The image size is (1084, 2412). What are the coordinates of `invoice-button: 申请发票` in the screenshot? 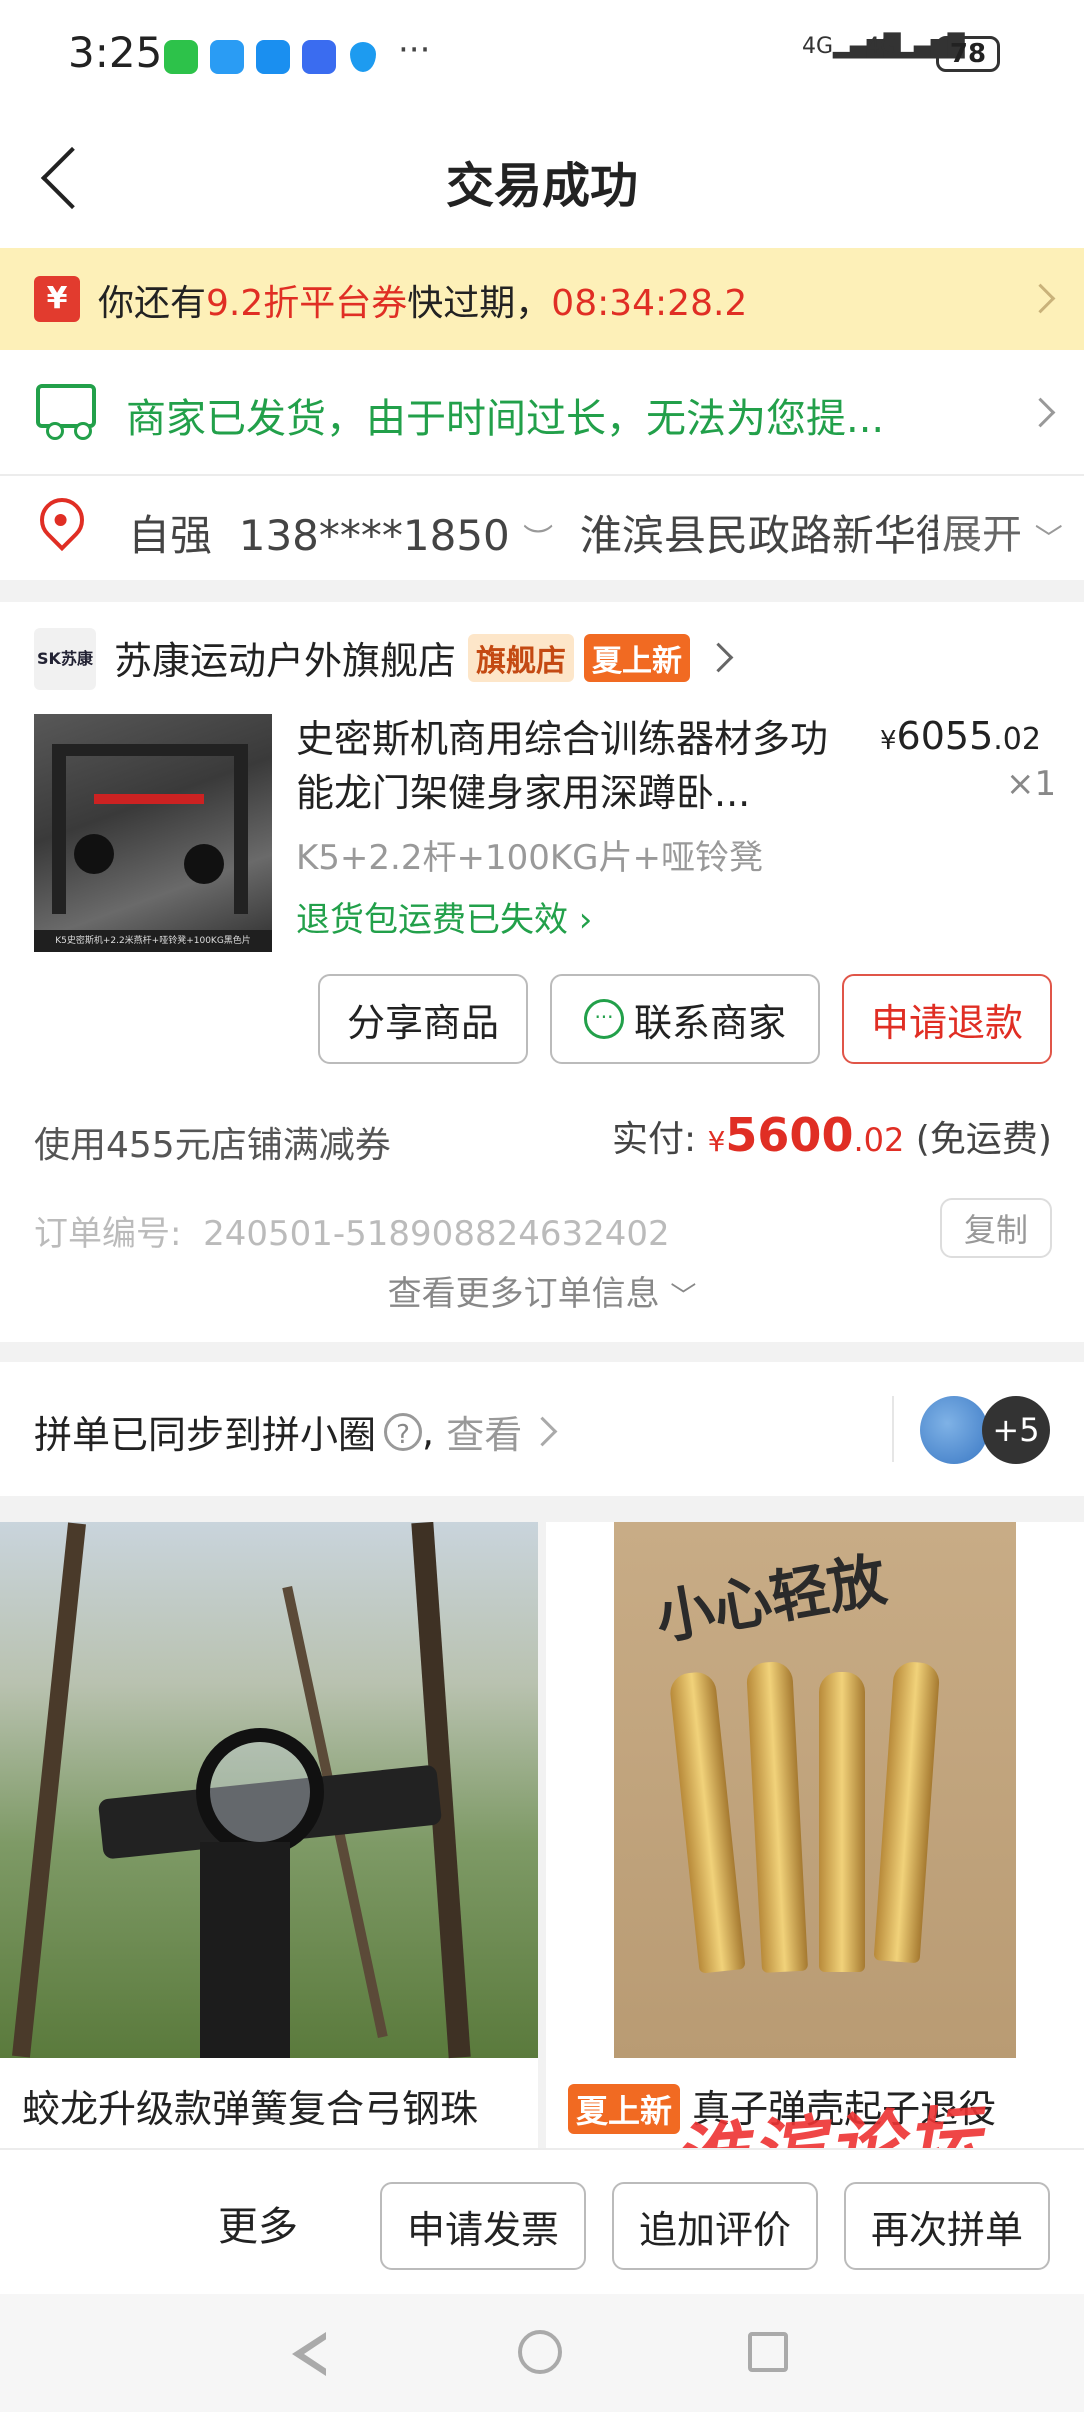 It's located at (483, 2226).